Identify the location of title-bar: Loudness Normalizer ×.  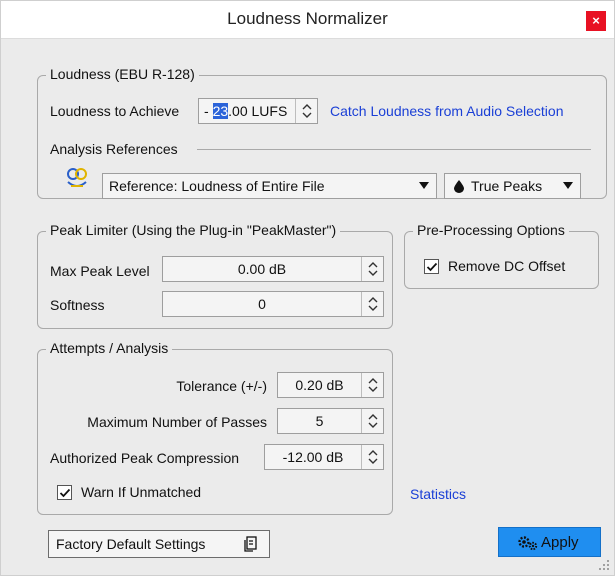
(307, 20).